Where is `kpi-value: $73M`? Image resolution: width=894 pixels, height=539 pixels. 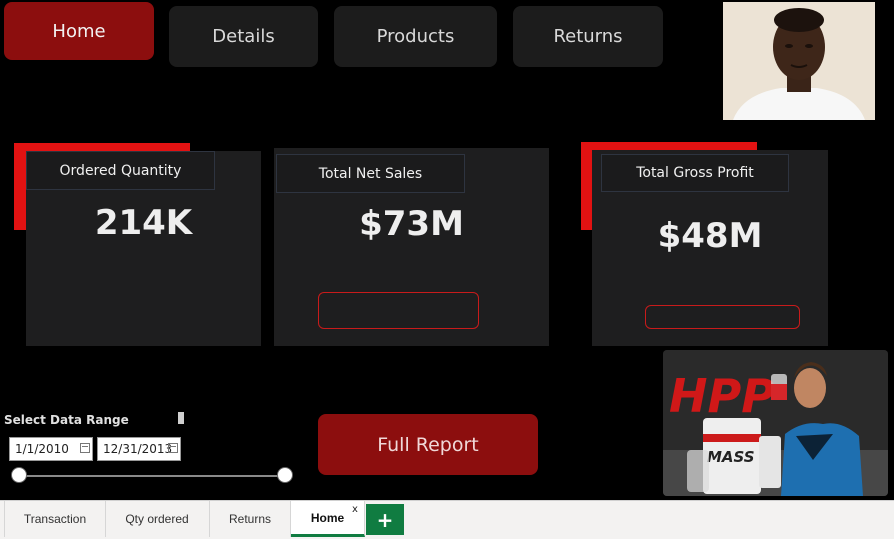
kpi-value: $73M is located at coordinates (411, 224).